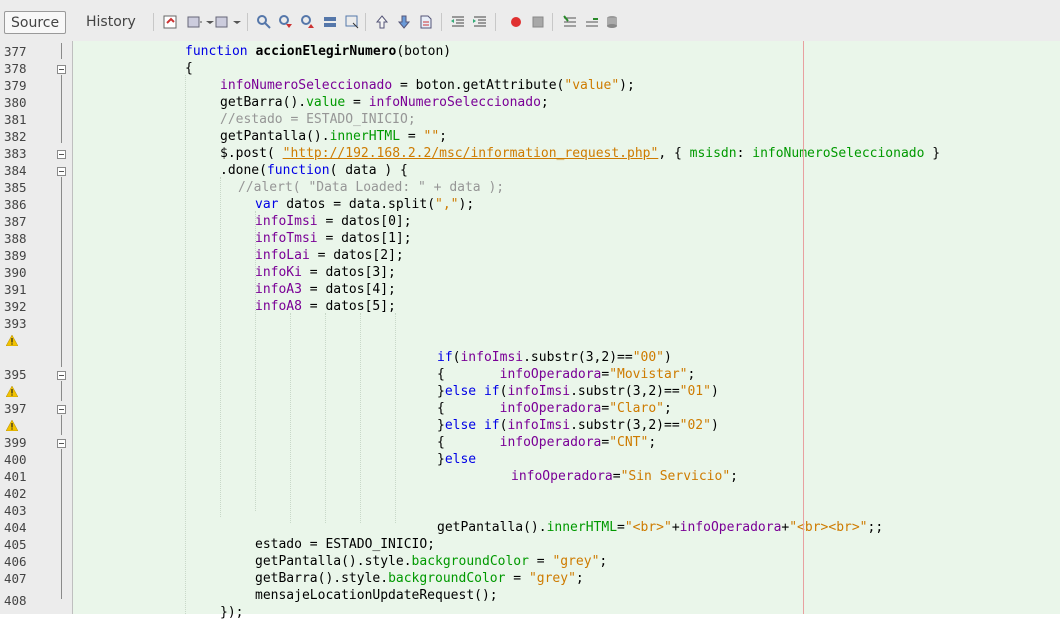 This screenshot has width=1060, height=621. Describe the element at coordinates (404, 22) in the screenshot. I see `next-bookmark-icon` at that location.